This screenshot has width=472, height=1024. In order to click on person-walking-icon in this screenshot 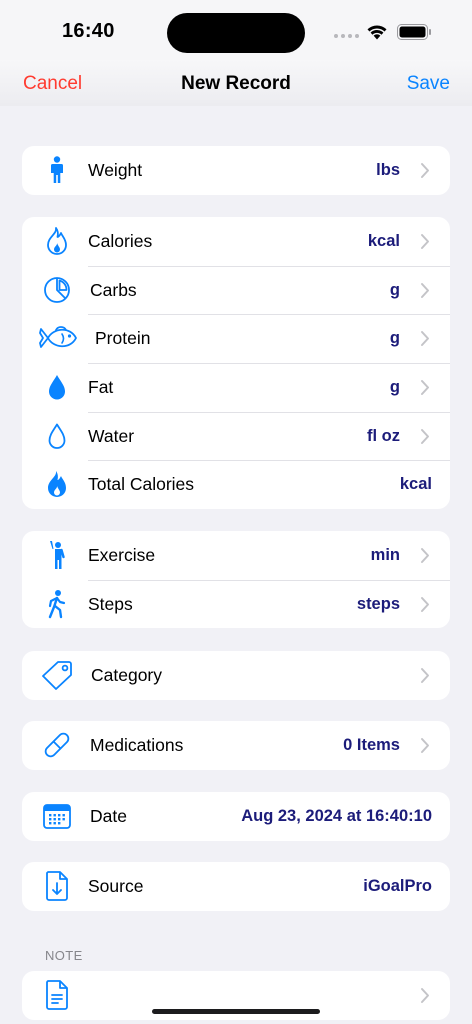, I will do `click(57, 604)`.